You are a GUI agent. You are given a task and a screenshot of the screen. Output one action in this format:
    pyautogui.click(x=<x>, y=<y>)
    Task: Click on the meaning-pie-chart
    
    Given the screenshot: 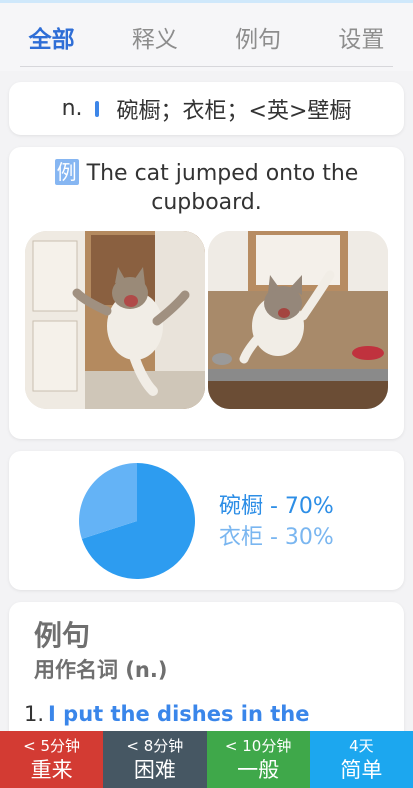 What is the action you would take?
    pyautogui.click(x=136, y=521)
    